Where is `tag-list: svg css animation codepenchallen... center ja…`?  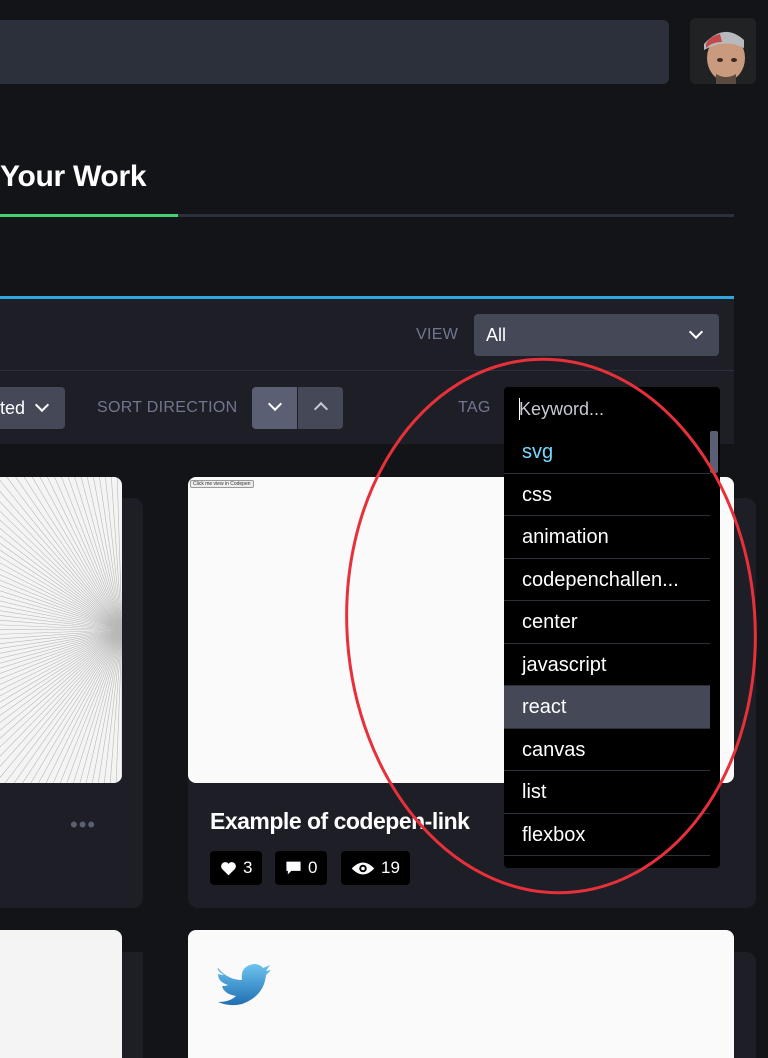
tag-list: svg css animation codepenchallen... center ja… is located at coordinates (607, 643).